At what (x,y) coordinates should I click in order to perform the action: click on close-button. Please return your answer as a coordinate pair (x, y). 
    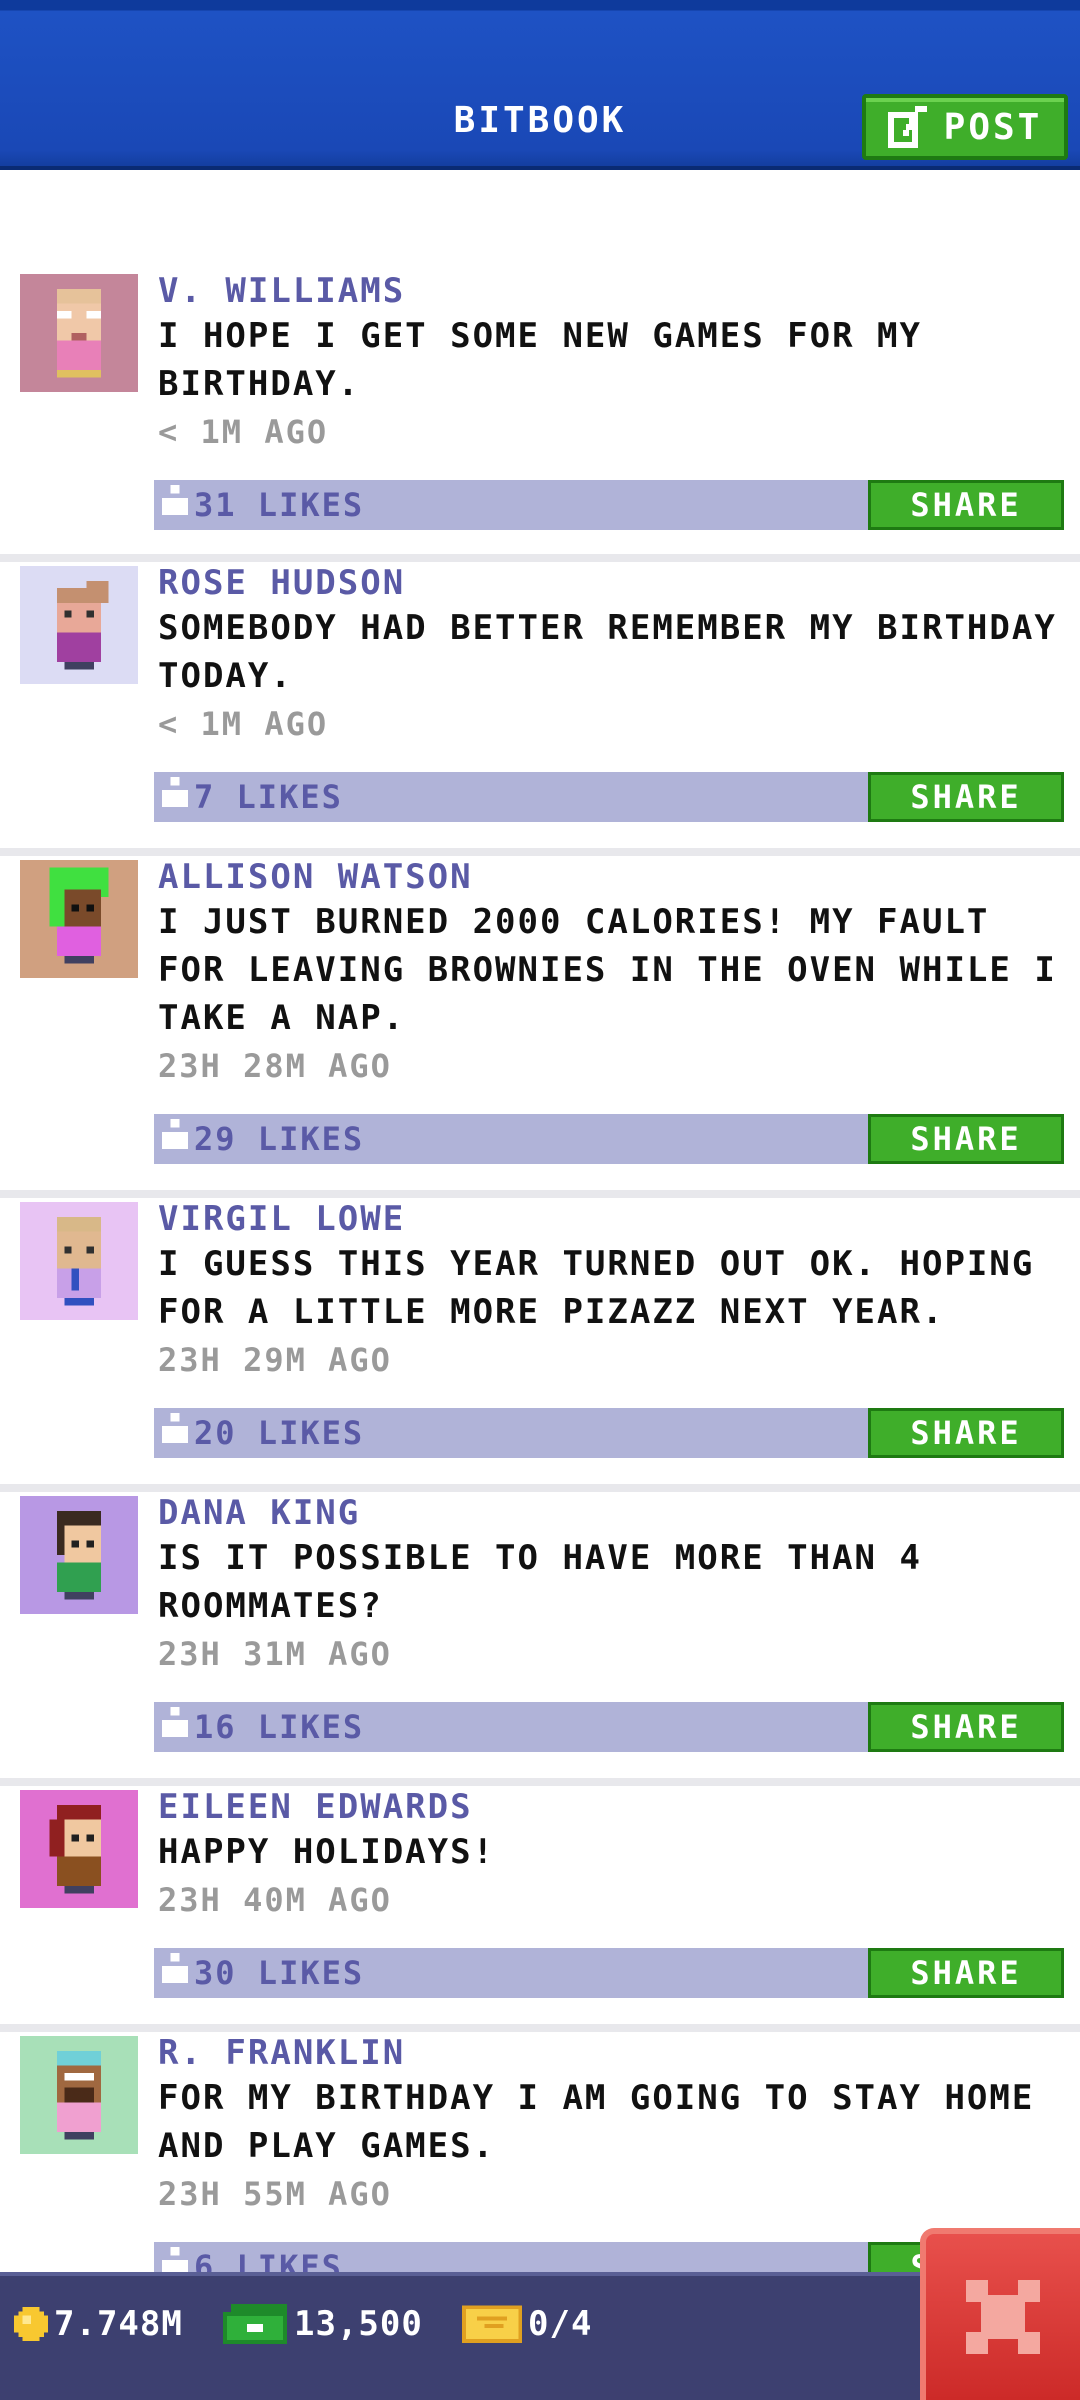
    Looking at the image, I should click on (1000, 2314).